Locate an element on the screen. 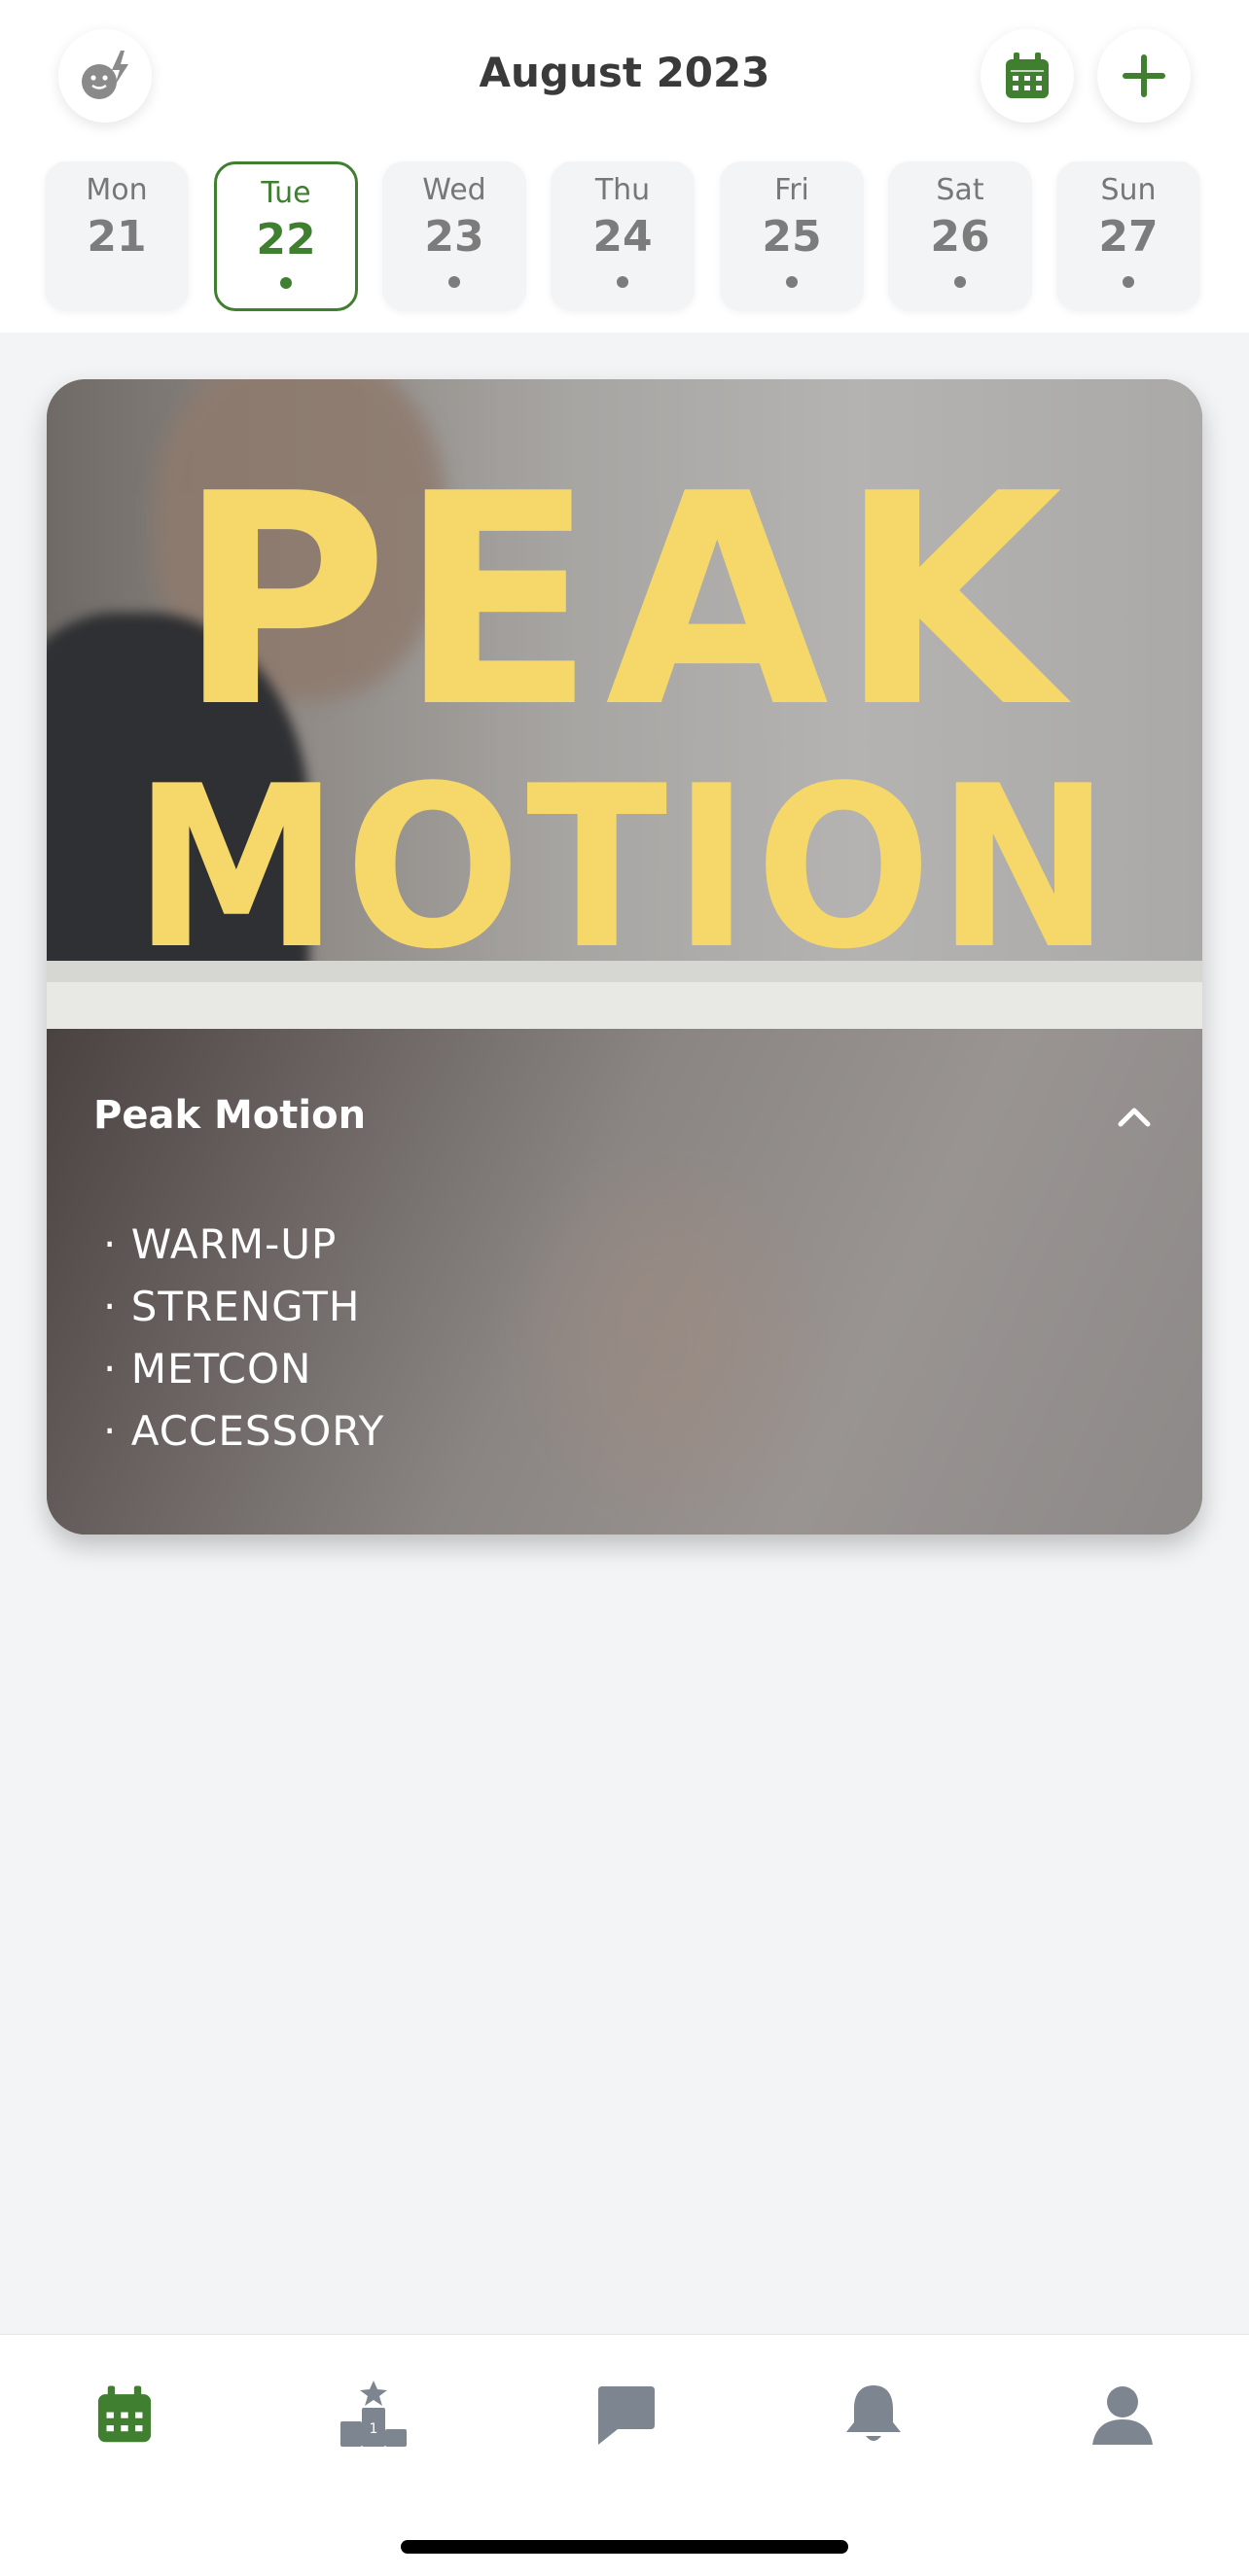 This screenshot has width=1249, height=2576. section-item: · WARM-UP is located at coordinates (220, 1244).